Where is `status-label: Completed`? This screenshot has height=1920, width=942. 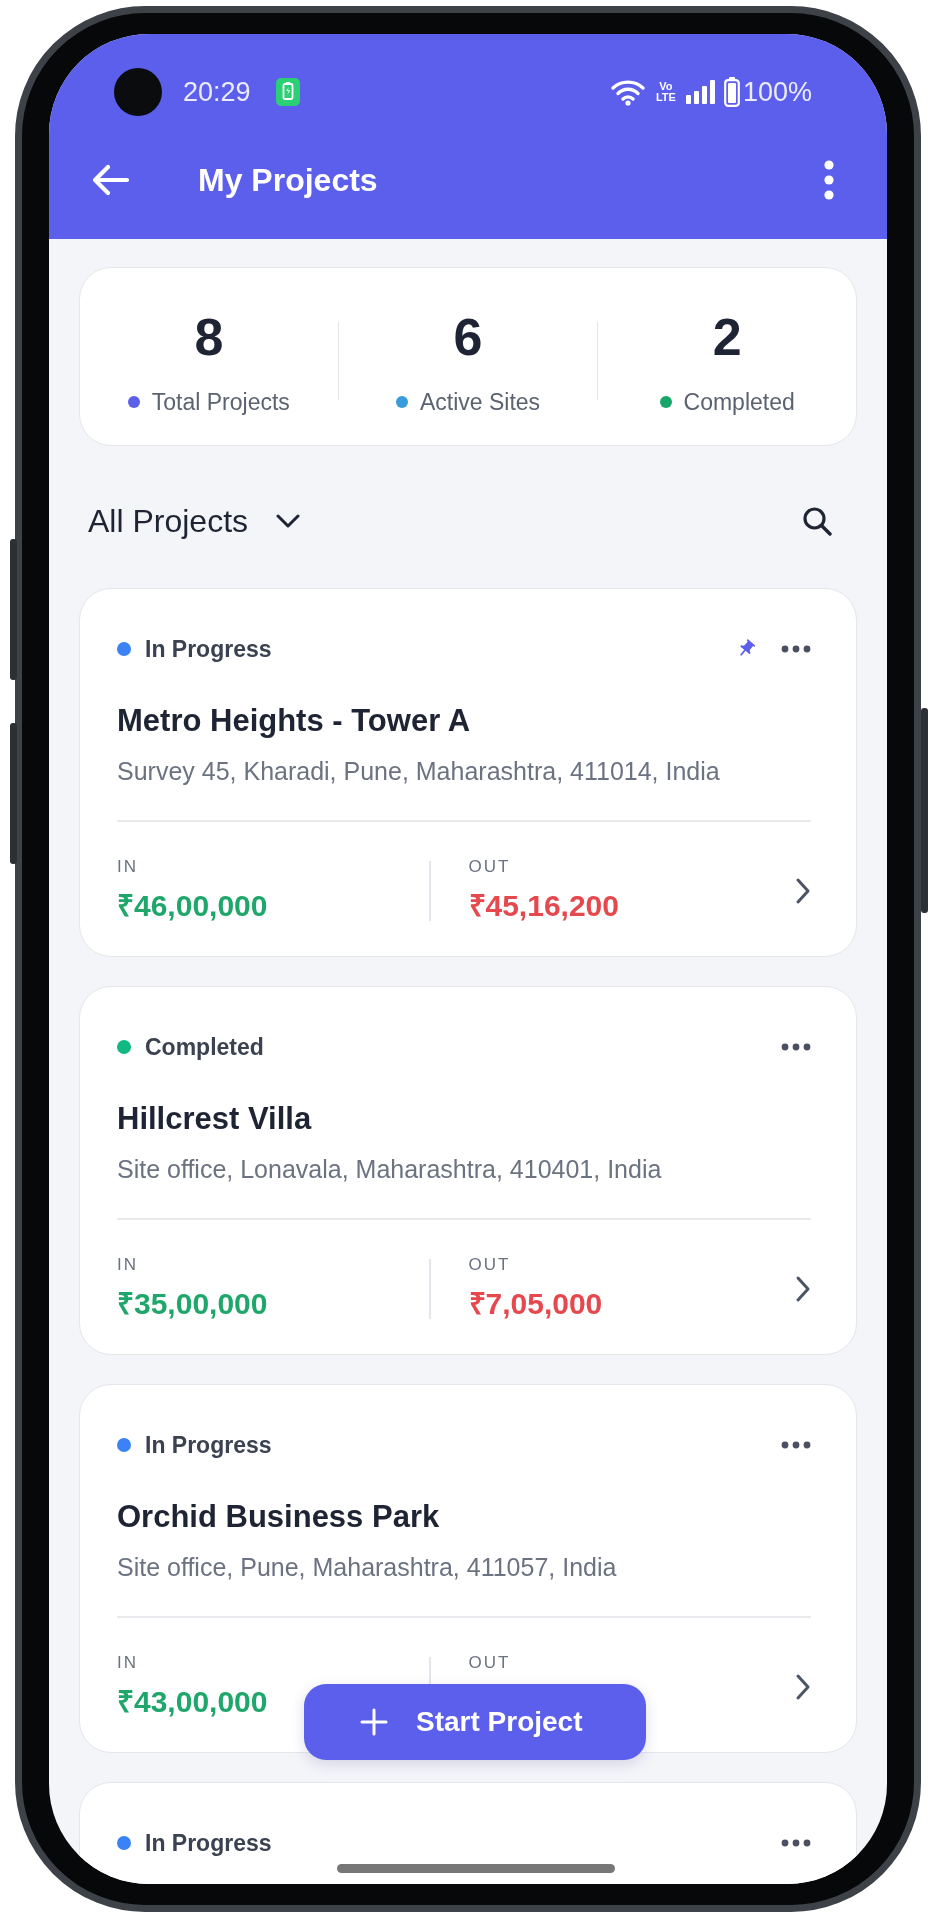 status-label: Completed is located at coordinates (204, 1047).